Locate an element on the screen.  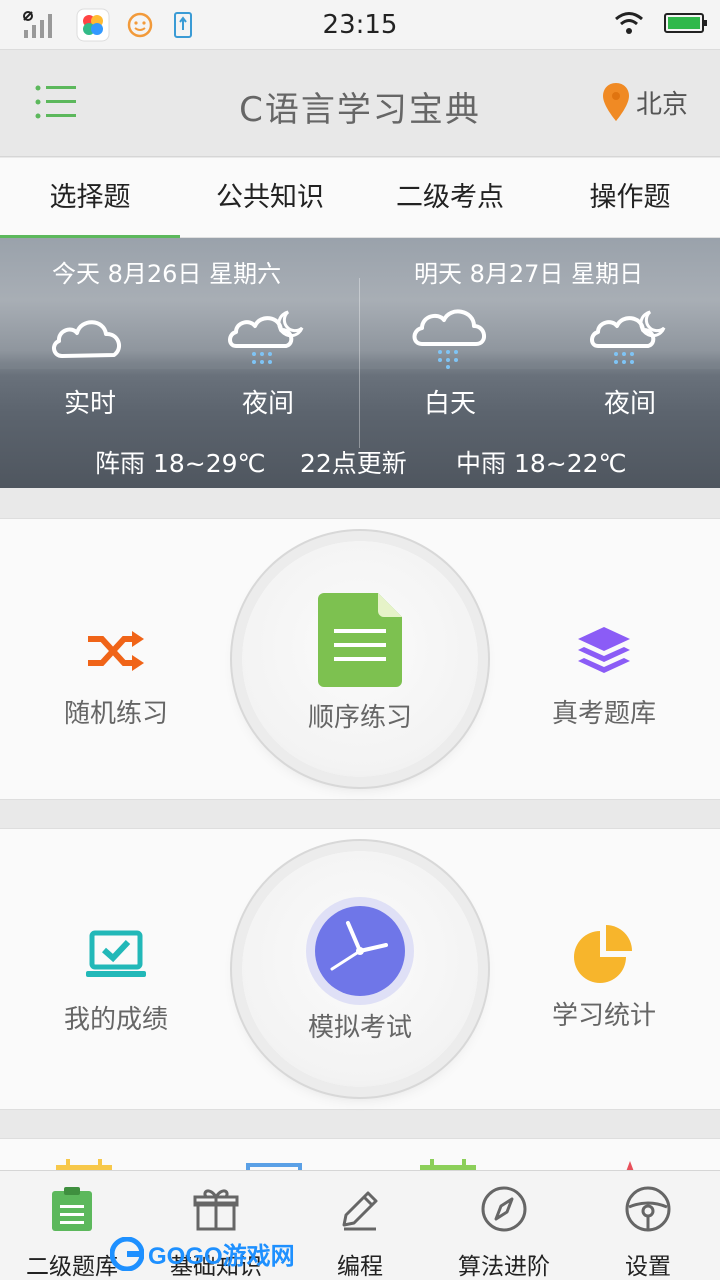
tab-level2-points: 二级考点 is located at coordinates (450, 197).